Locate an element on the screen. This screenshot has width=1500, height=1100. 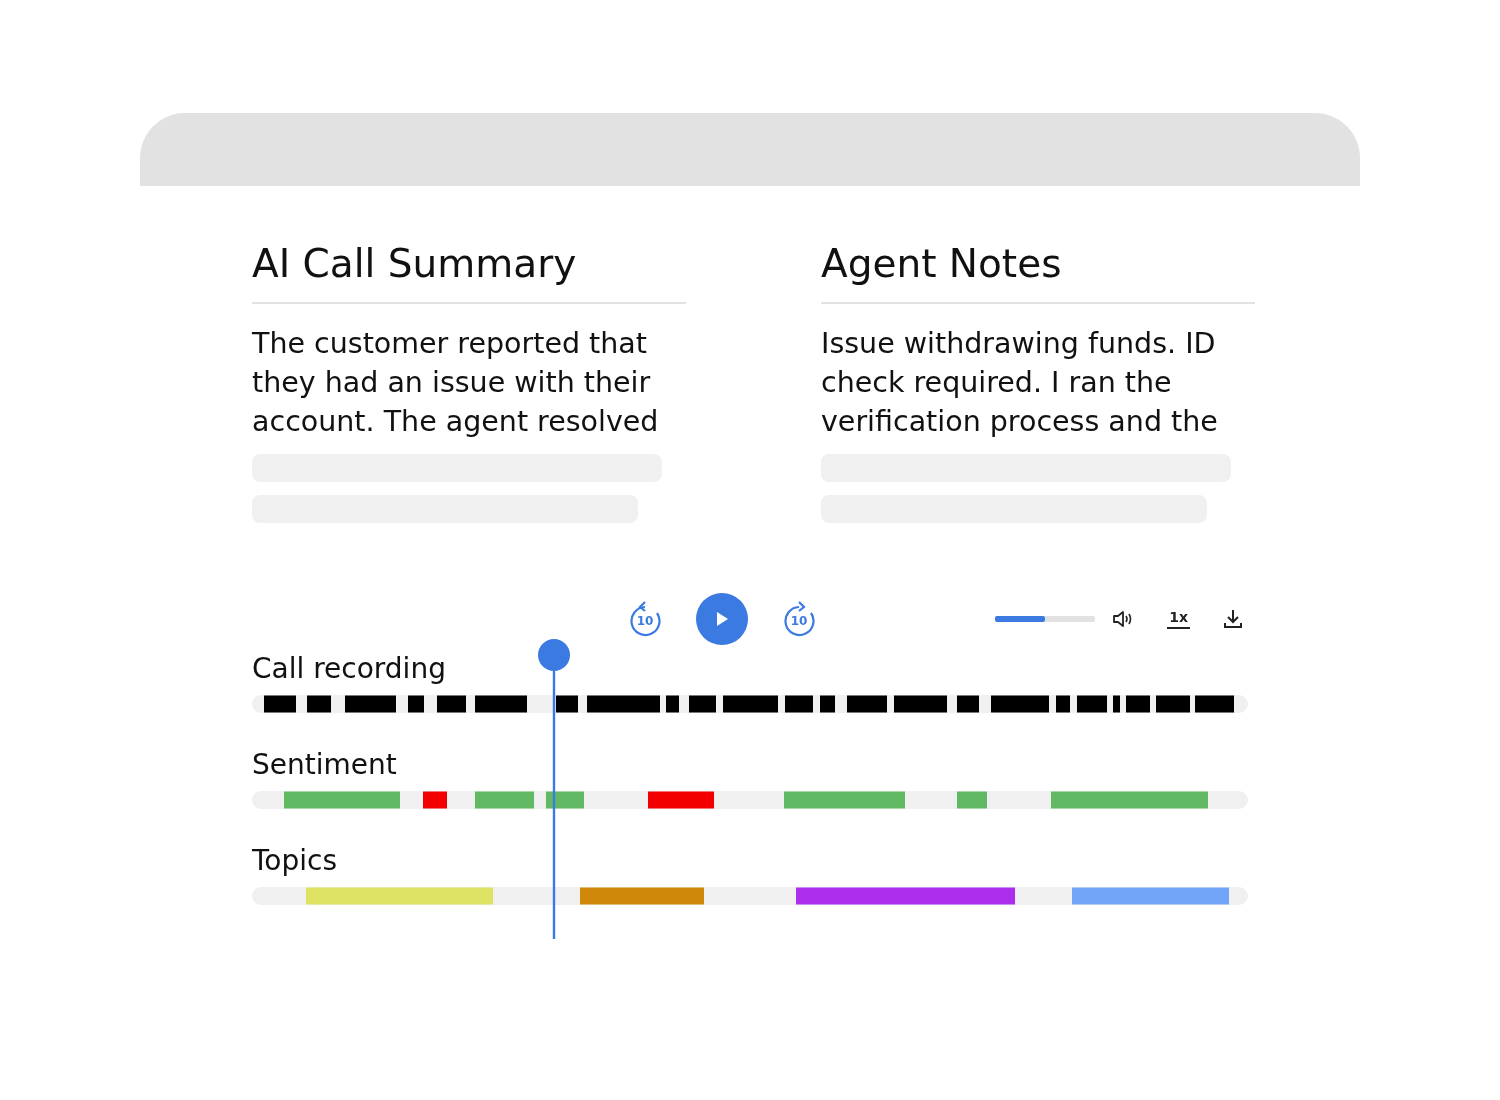
track-label: Topics is located at coordinates (295, 861).